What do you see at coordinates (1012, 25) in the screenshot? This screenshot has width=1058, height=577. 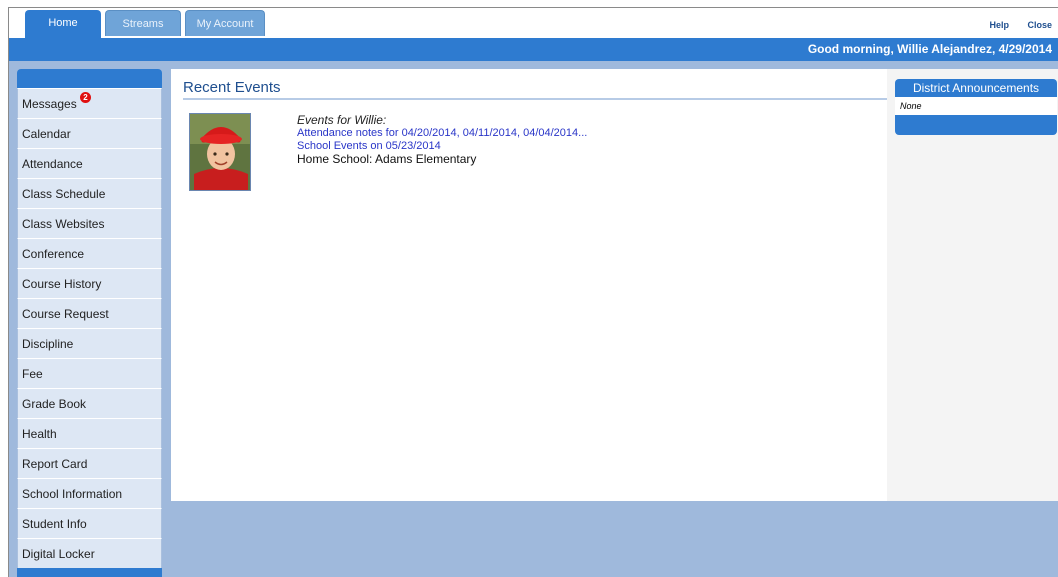 I see `top-links: Help Close` at bounding box center [1012, 25].